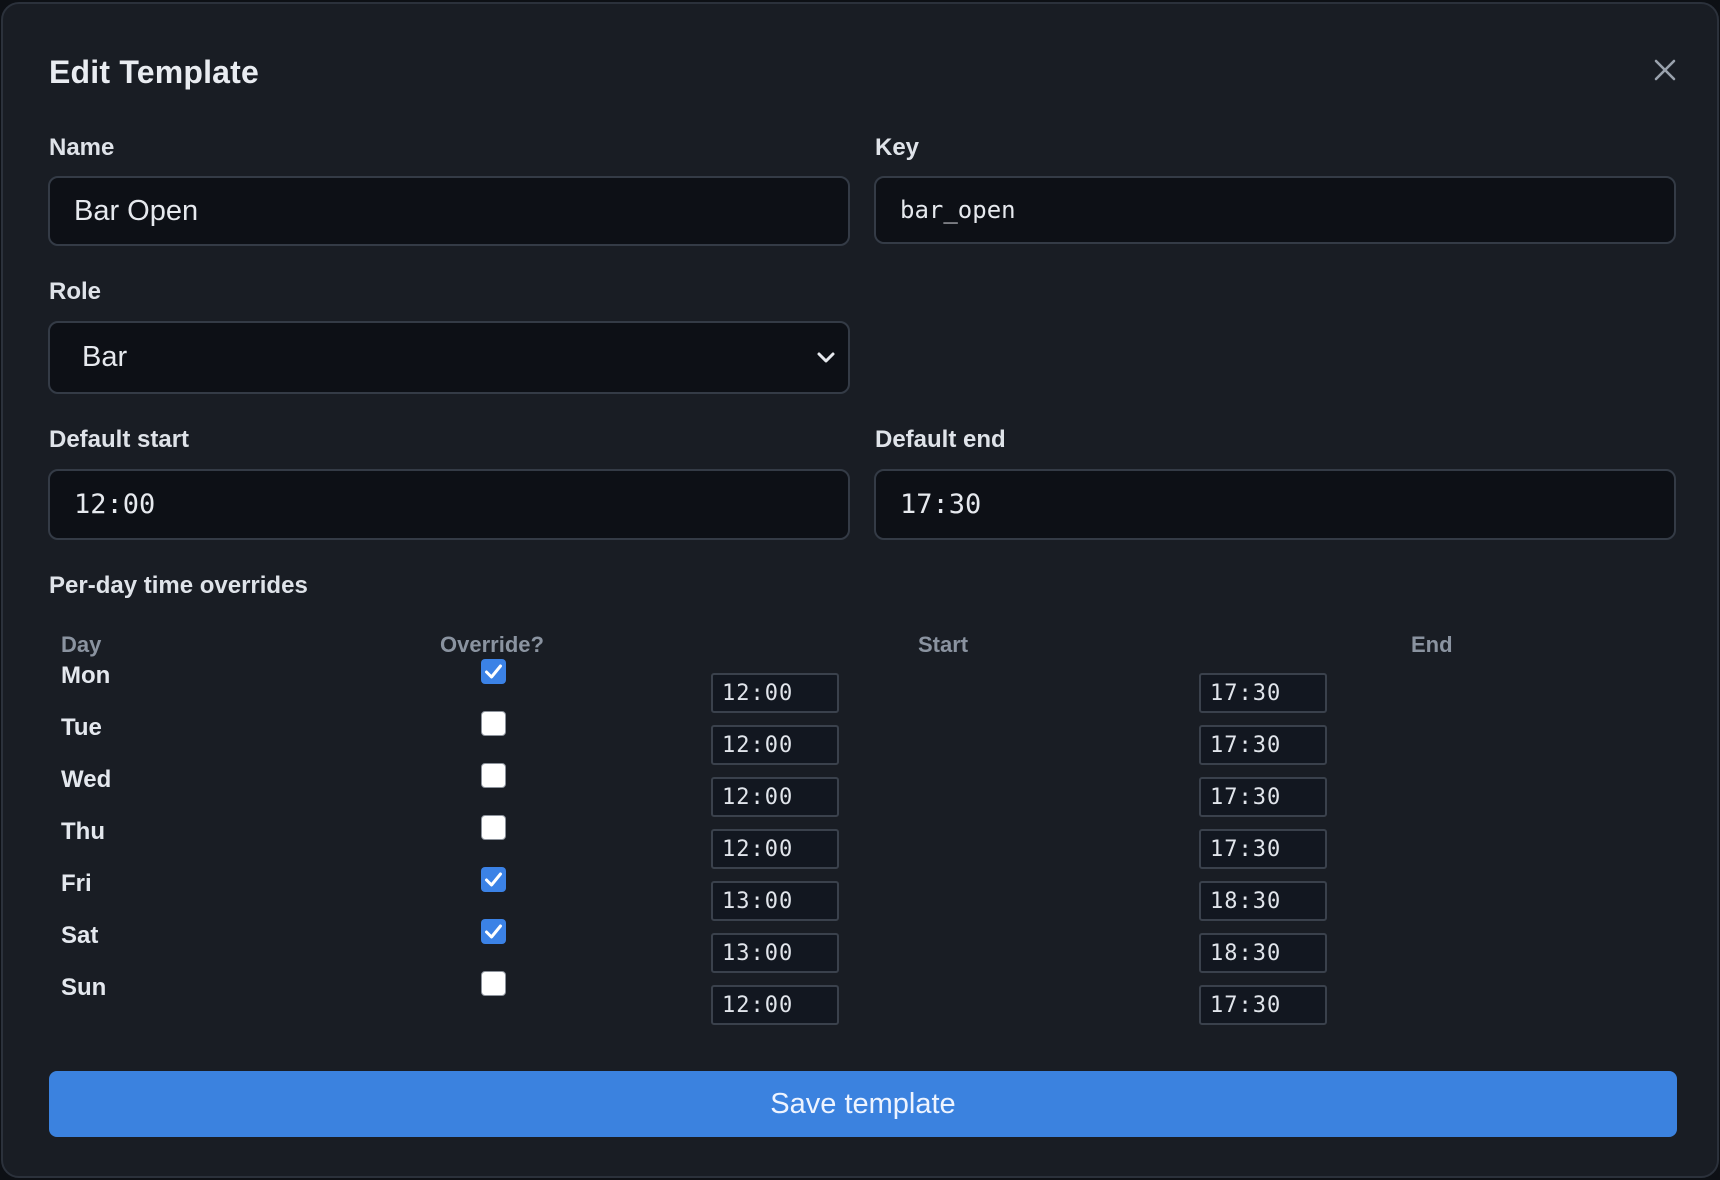 The image size is (1720, 1180). I want to click on end-time-input-sat: 18:30, so click(1263, 953).